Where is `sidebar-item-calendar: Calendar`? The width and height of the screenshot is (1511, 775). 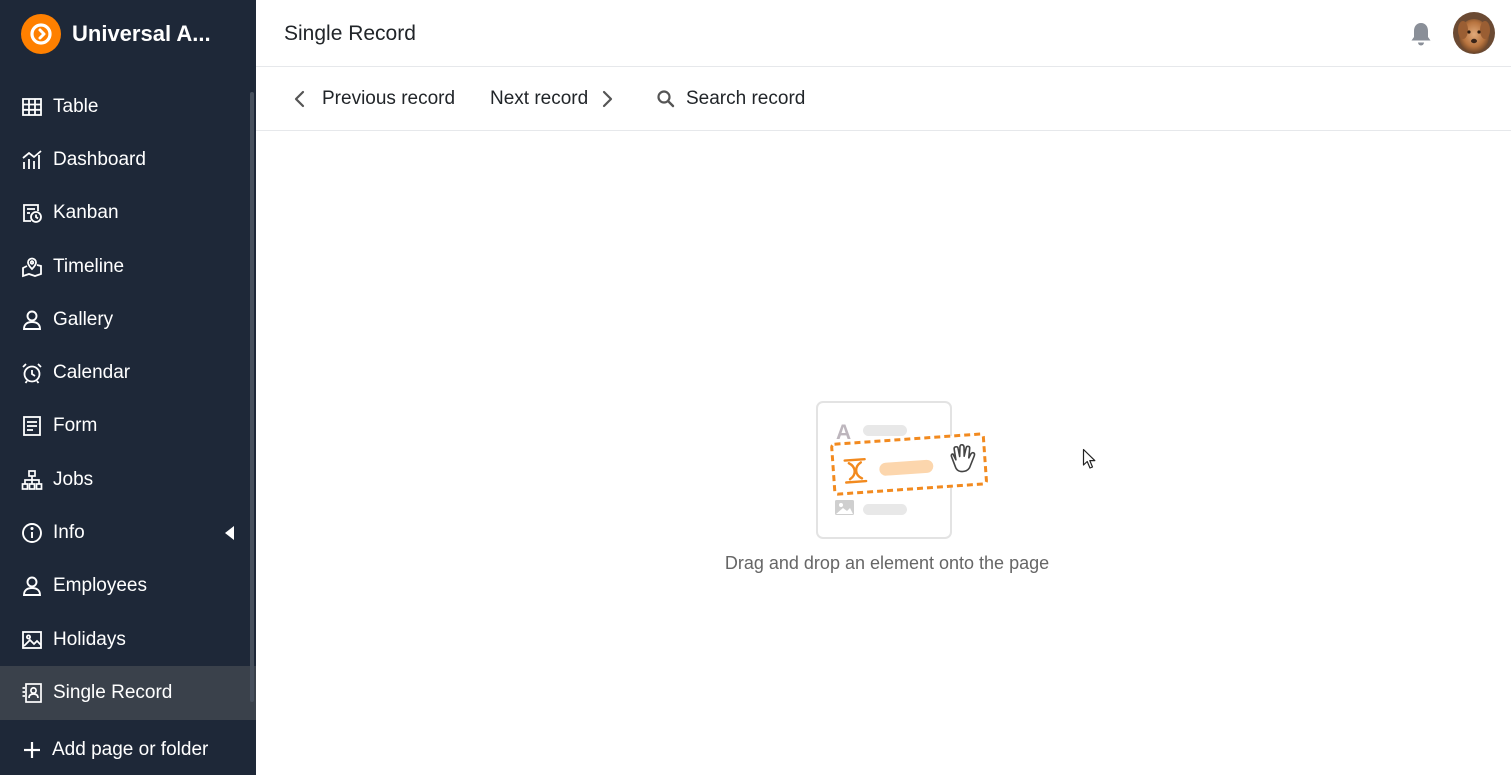 sidebar-item-calendar: Calendar is located at coordinates (128, 372).